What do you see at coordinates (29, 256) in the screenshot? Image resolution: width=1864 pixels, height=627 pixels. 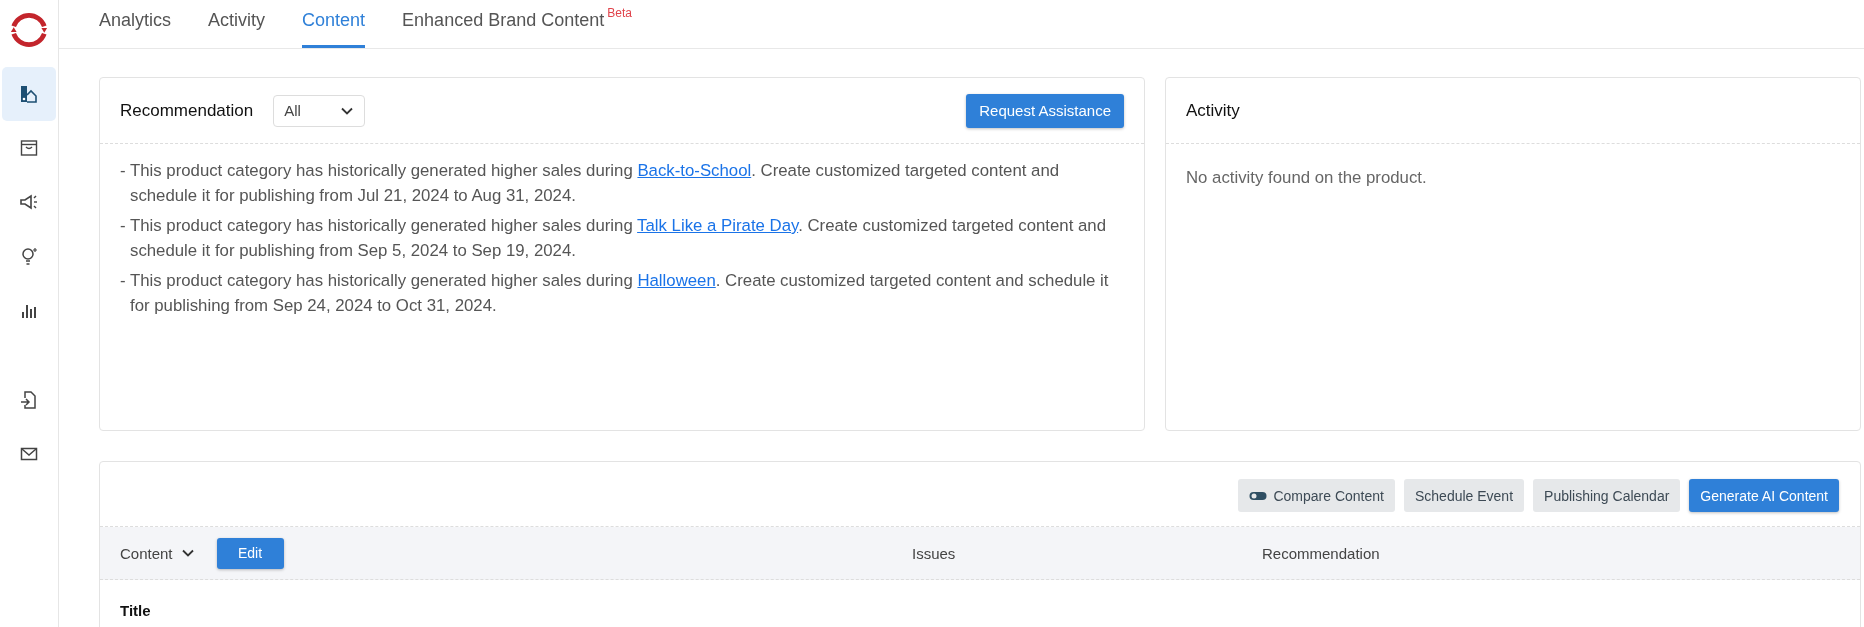 I see `lightbulb-icon` at bounding box center [29, 256].